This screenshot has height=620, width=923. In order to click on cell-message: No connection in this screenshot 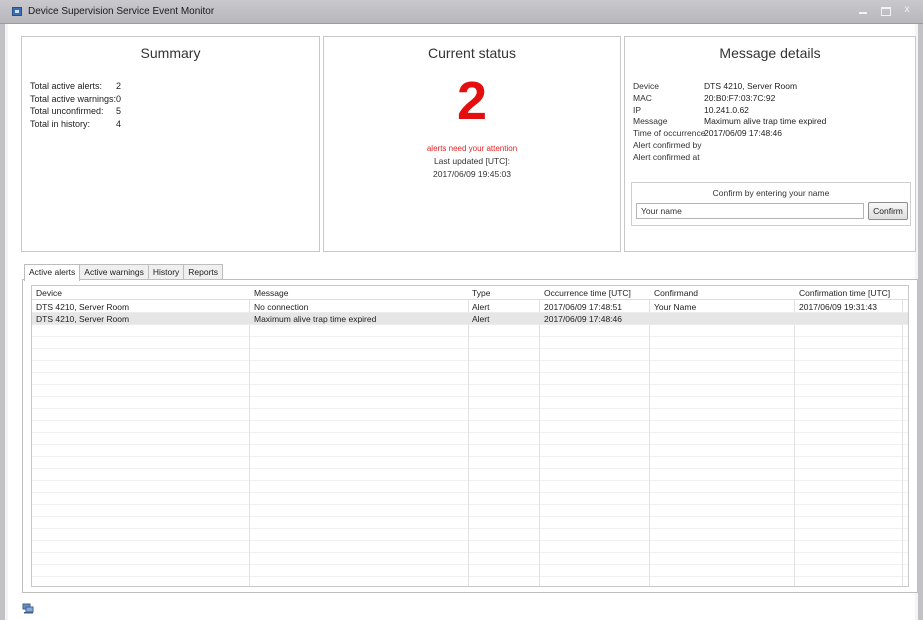, I will do `click(281, 307)`.